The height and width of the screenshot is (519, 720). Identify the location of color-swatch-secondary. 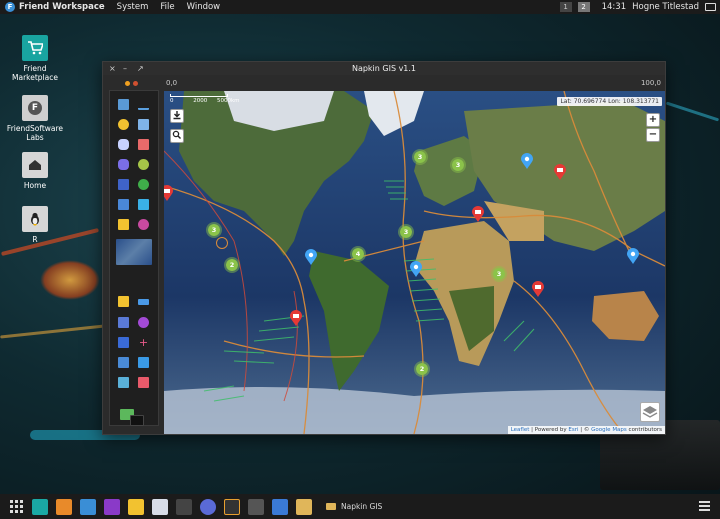
(137, 420).